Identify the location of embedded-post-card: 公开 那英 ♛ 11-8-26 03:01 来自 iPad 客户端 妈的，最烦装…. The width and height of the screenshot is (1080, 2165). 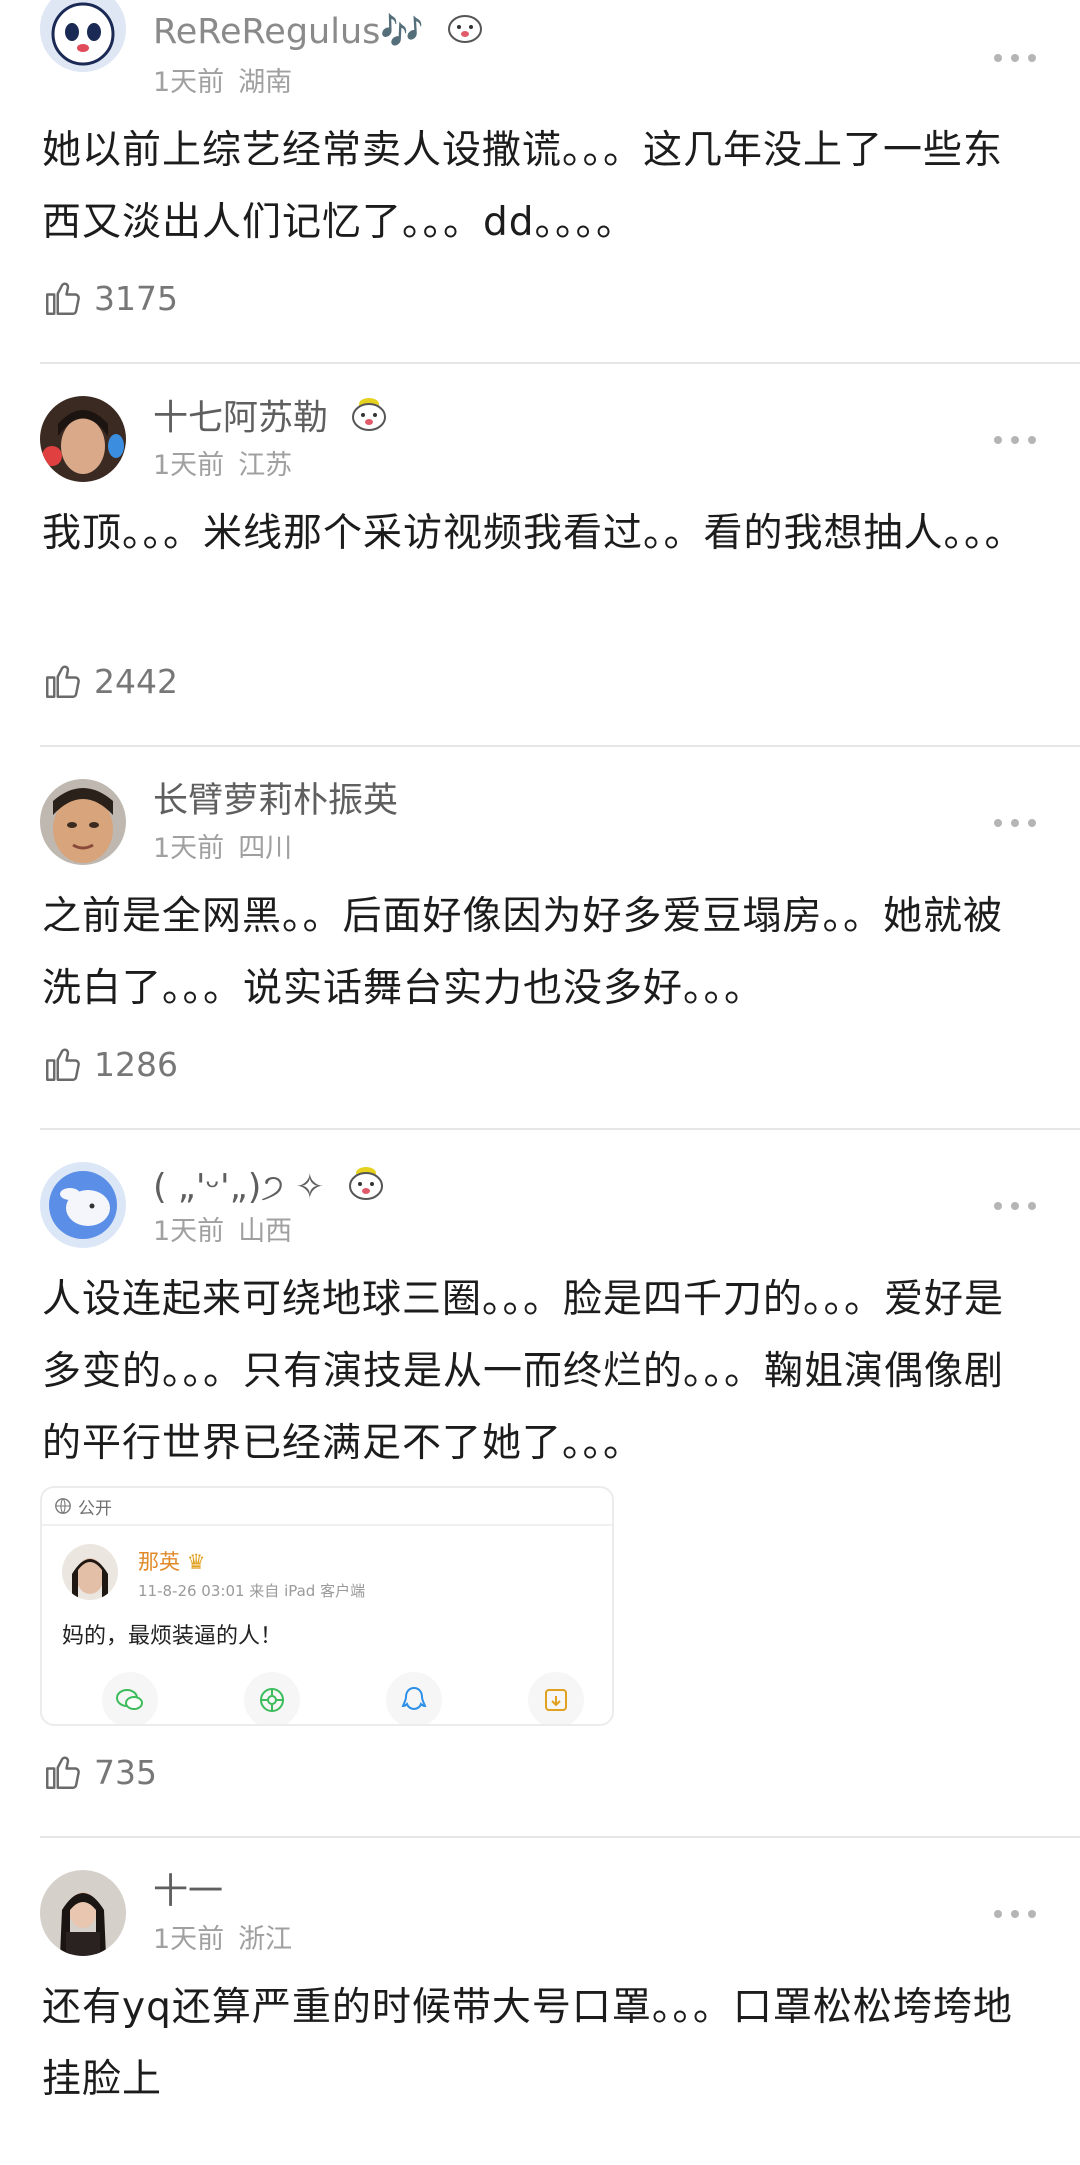
(327, 1606).